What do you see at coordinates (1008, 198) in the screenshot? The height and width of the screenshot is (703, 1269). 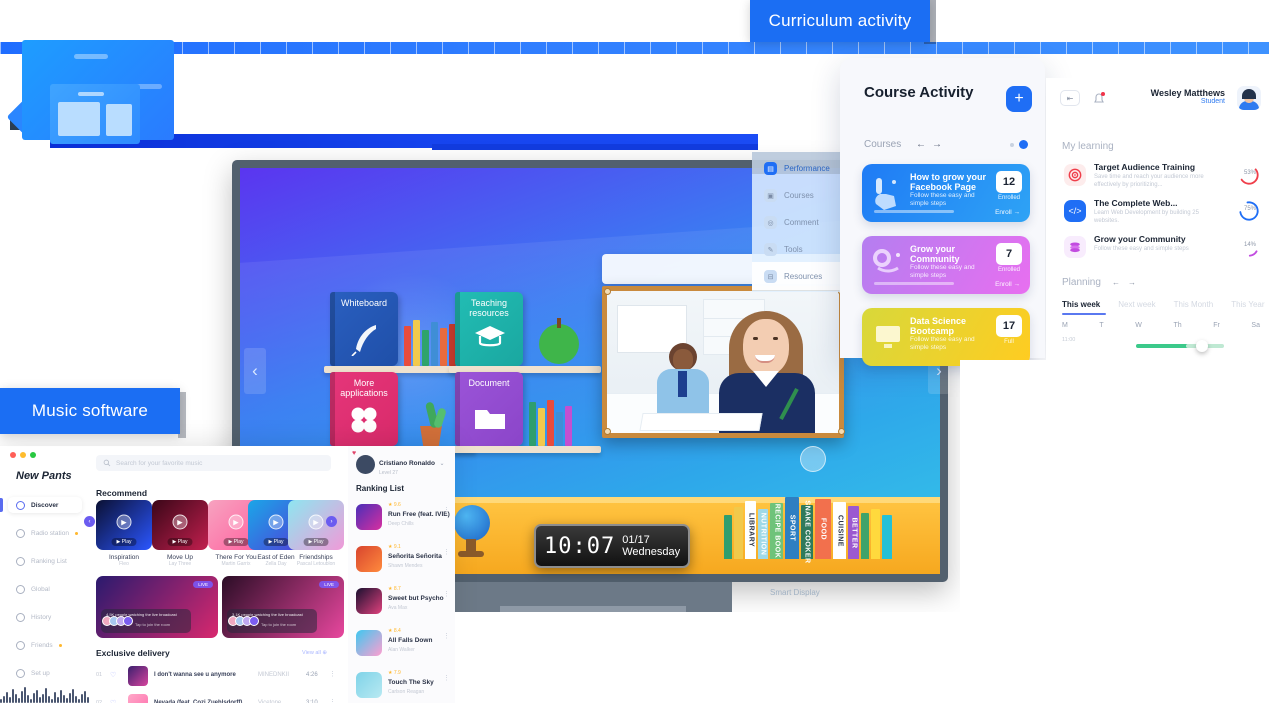 I see `course-count-label: Enrolled` at bounding box center [1008, 198].